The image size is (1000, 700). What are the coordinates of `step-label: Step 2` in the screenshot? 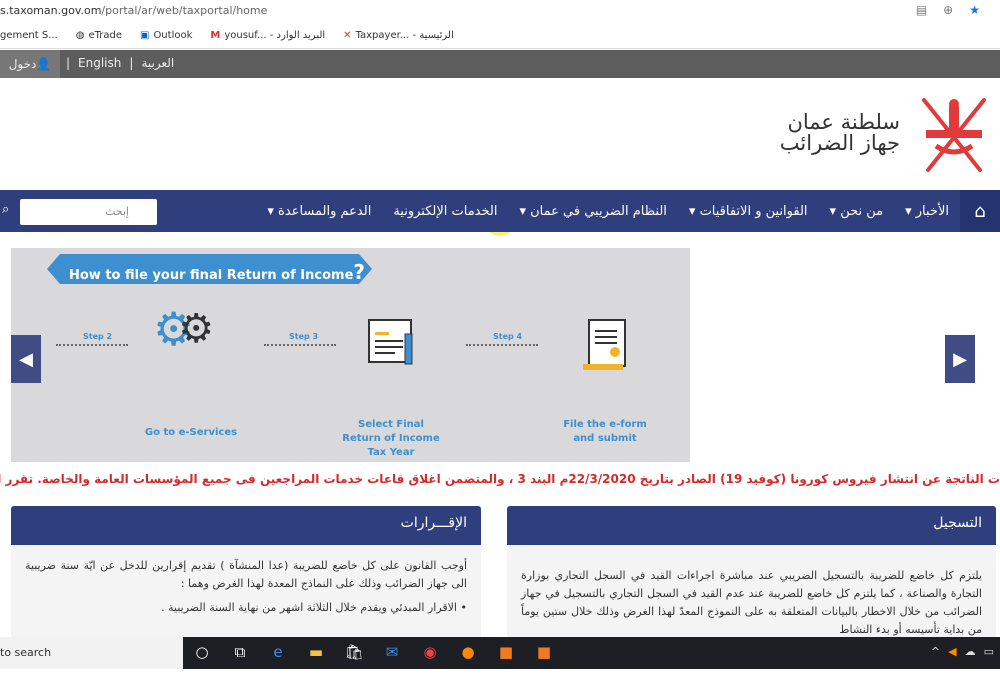 It's located at (98, 336).